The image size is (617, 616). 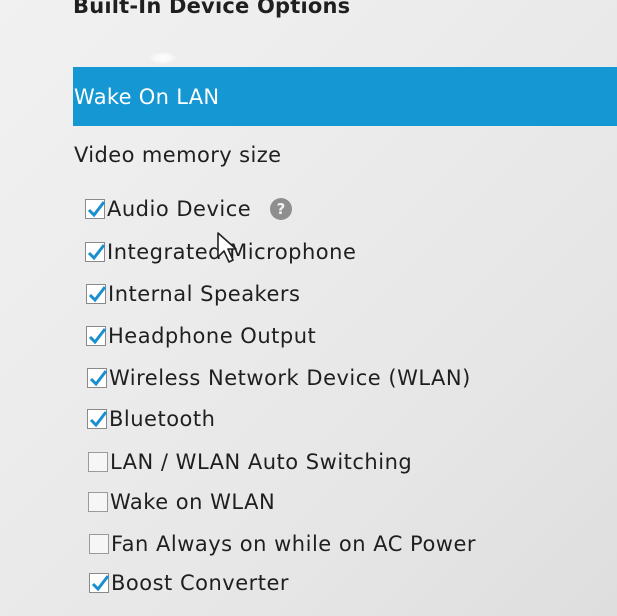 I want to click on bluetooth-checkbox: Bluetooth, so click(x=151, y=419).